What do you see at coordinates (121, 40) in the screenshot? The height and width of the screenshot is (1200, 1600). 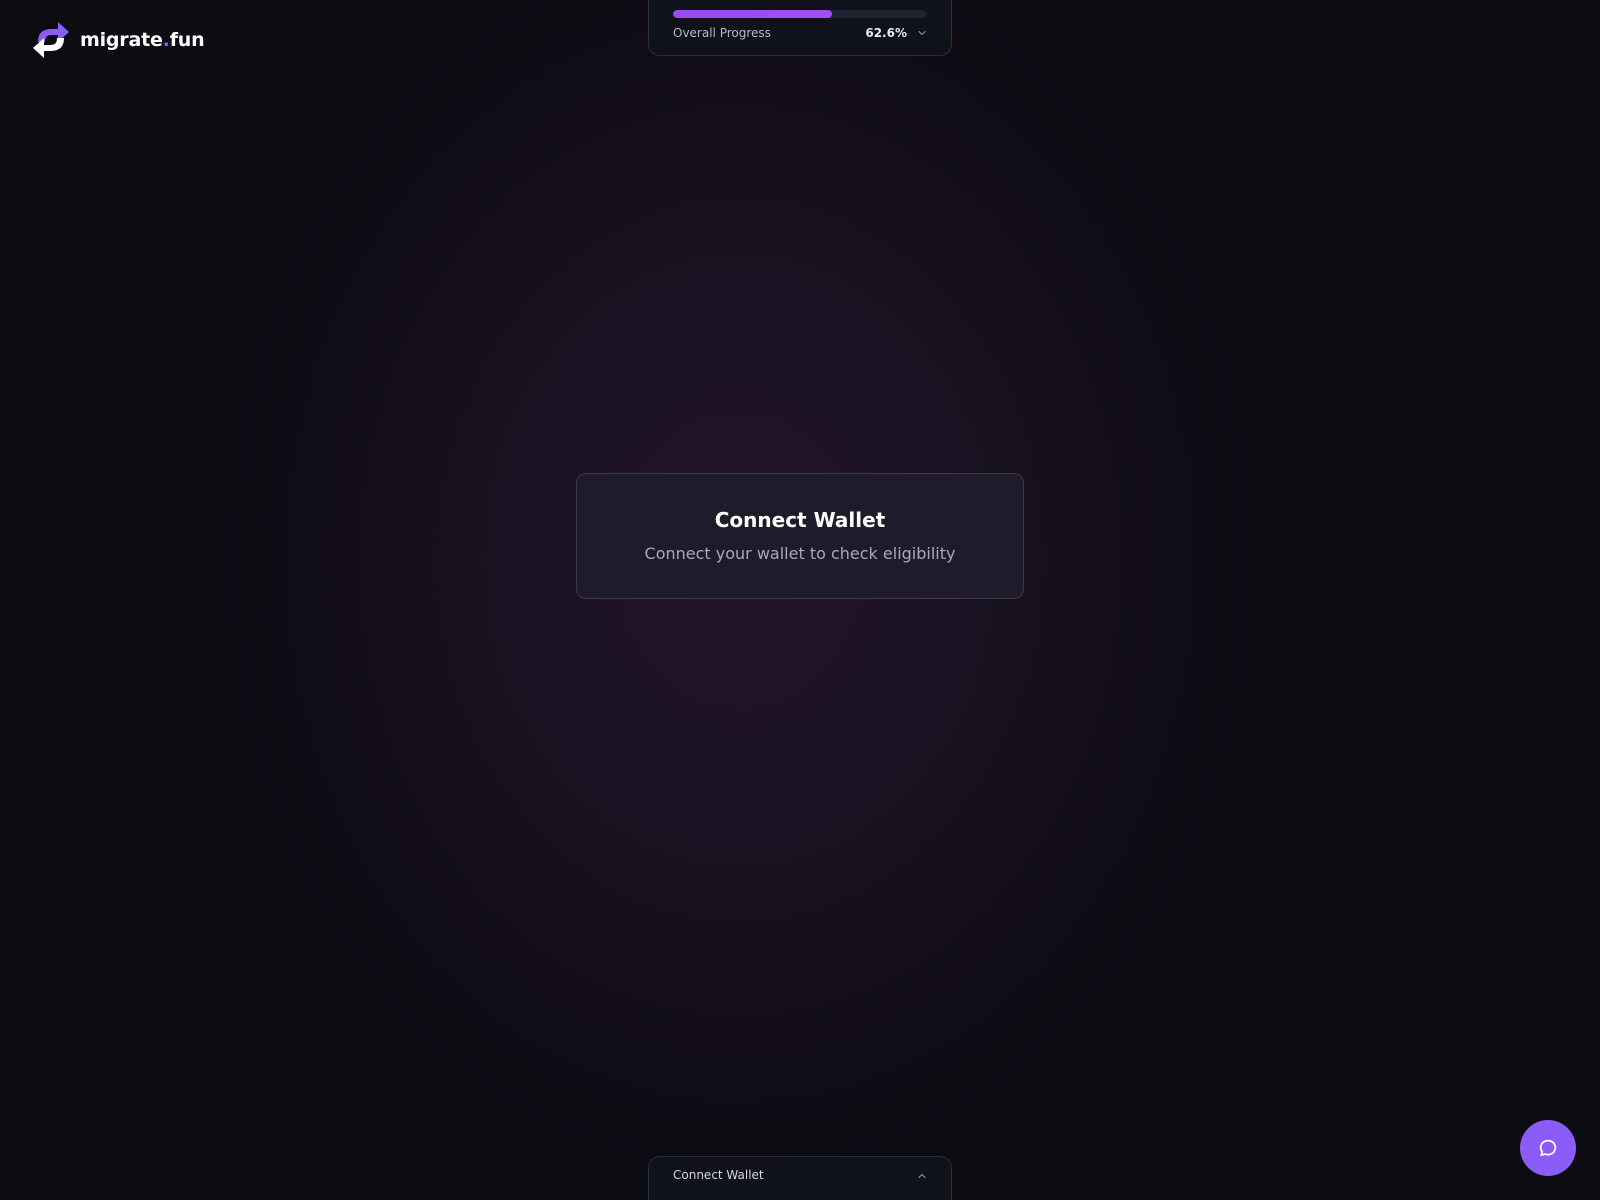 I see `brand-name-main: migrate` at bounding box center [121, 40].